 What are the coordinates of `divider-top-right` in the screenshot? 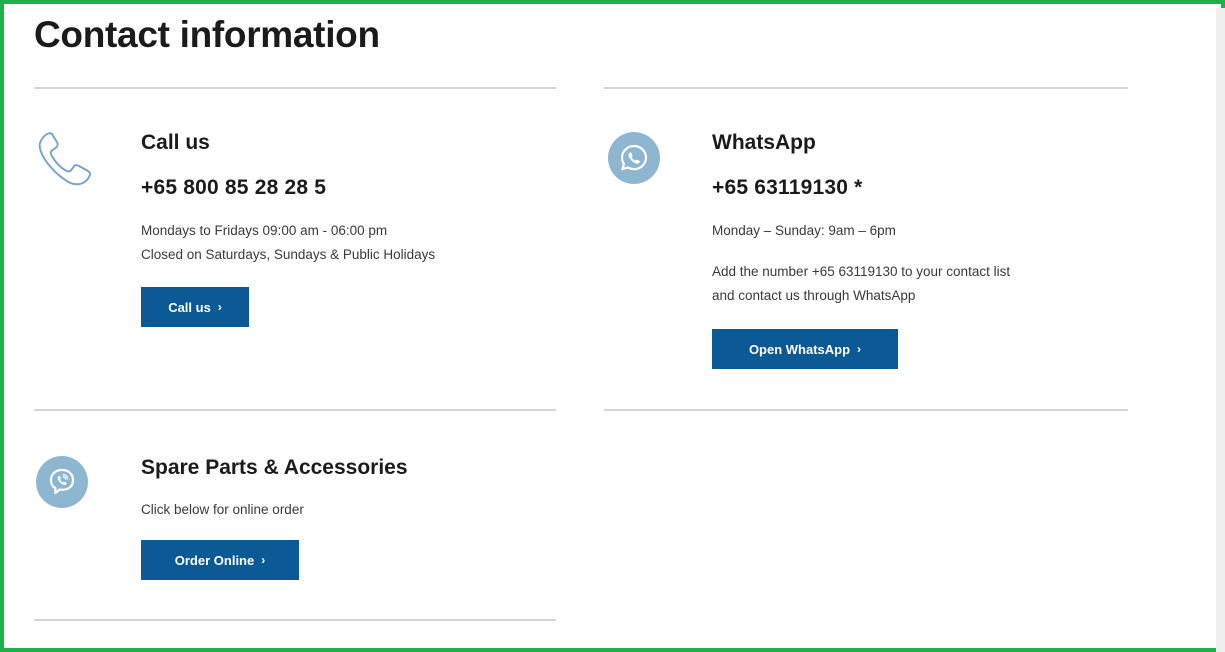 It's located at (866, 88).